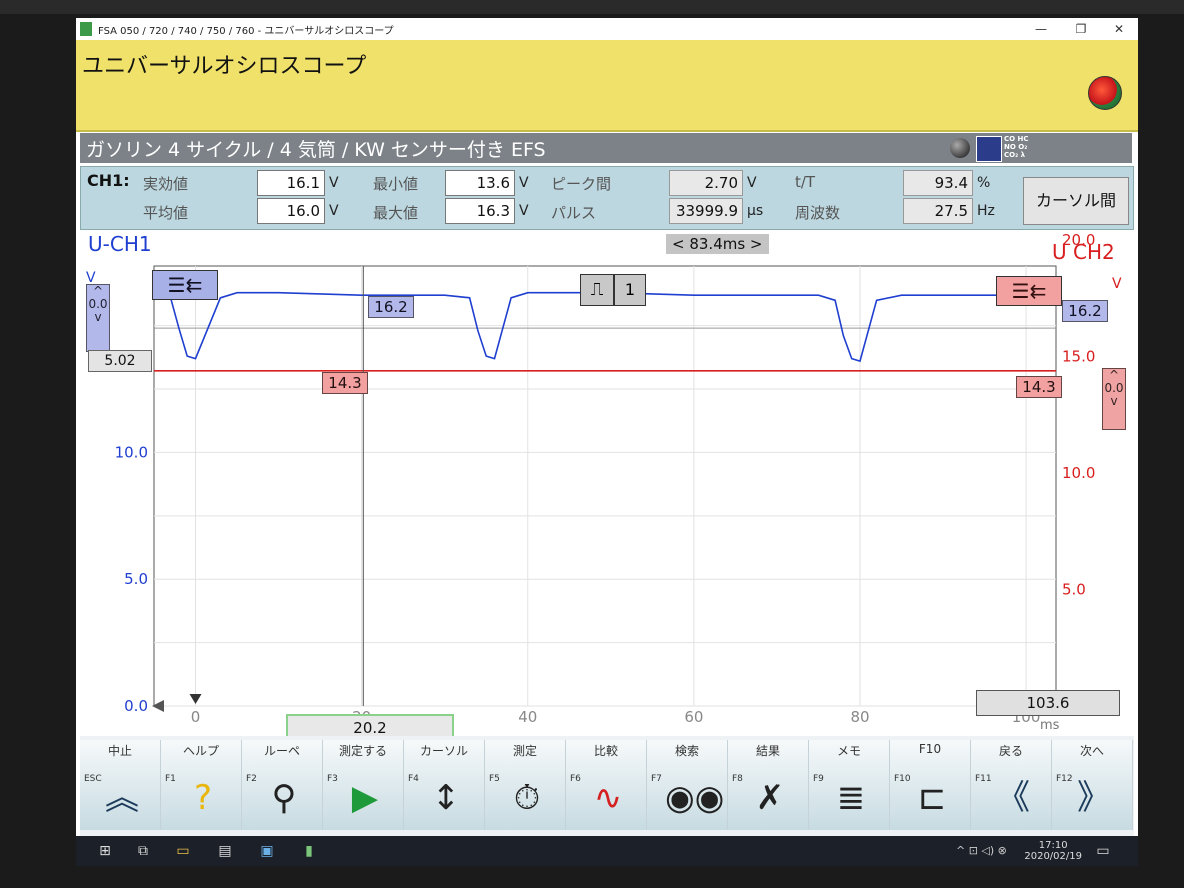 This screenshot has width=1184, height=888. Describe the element at coordinates (770, 798) in the screenshot. I see `result-icon: ✗` at that location.